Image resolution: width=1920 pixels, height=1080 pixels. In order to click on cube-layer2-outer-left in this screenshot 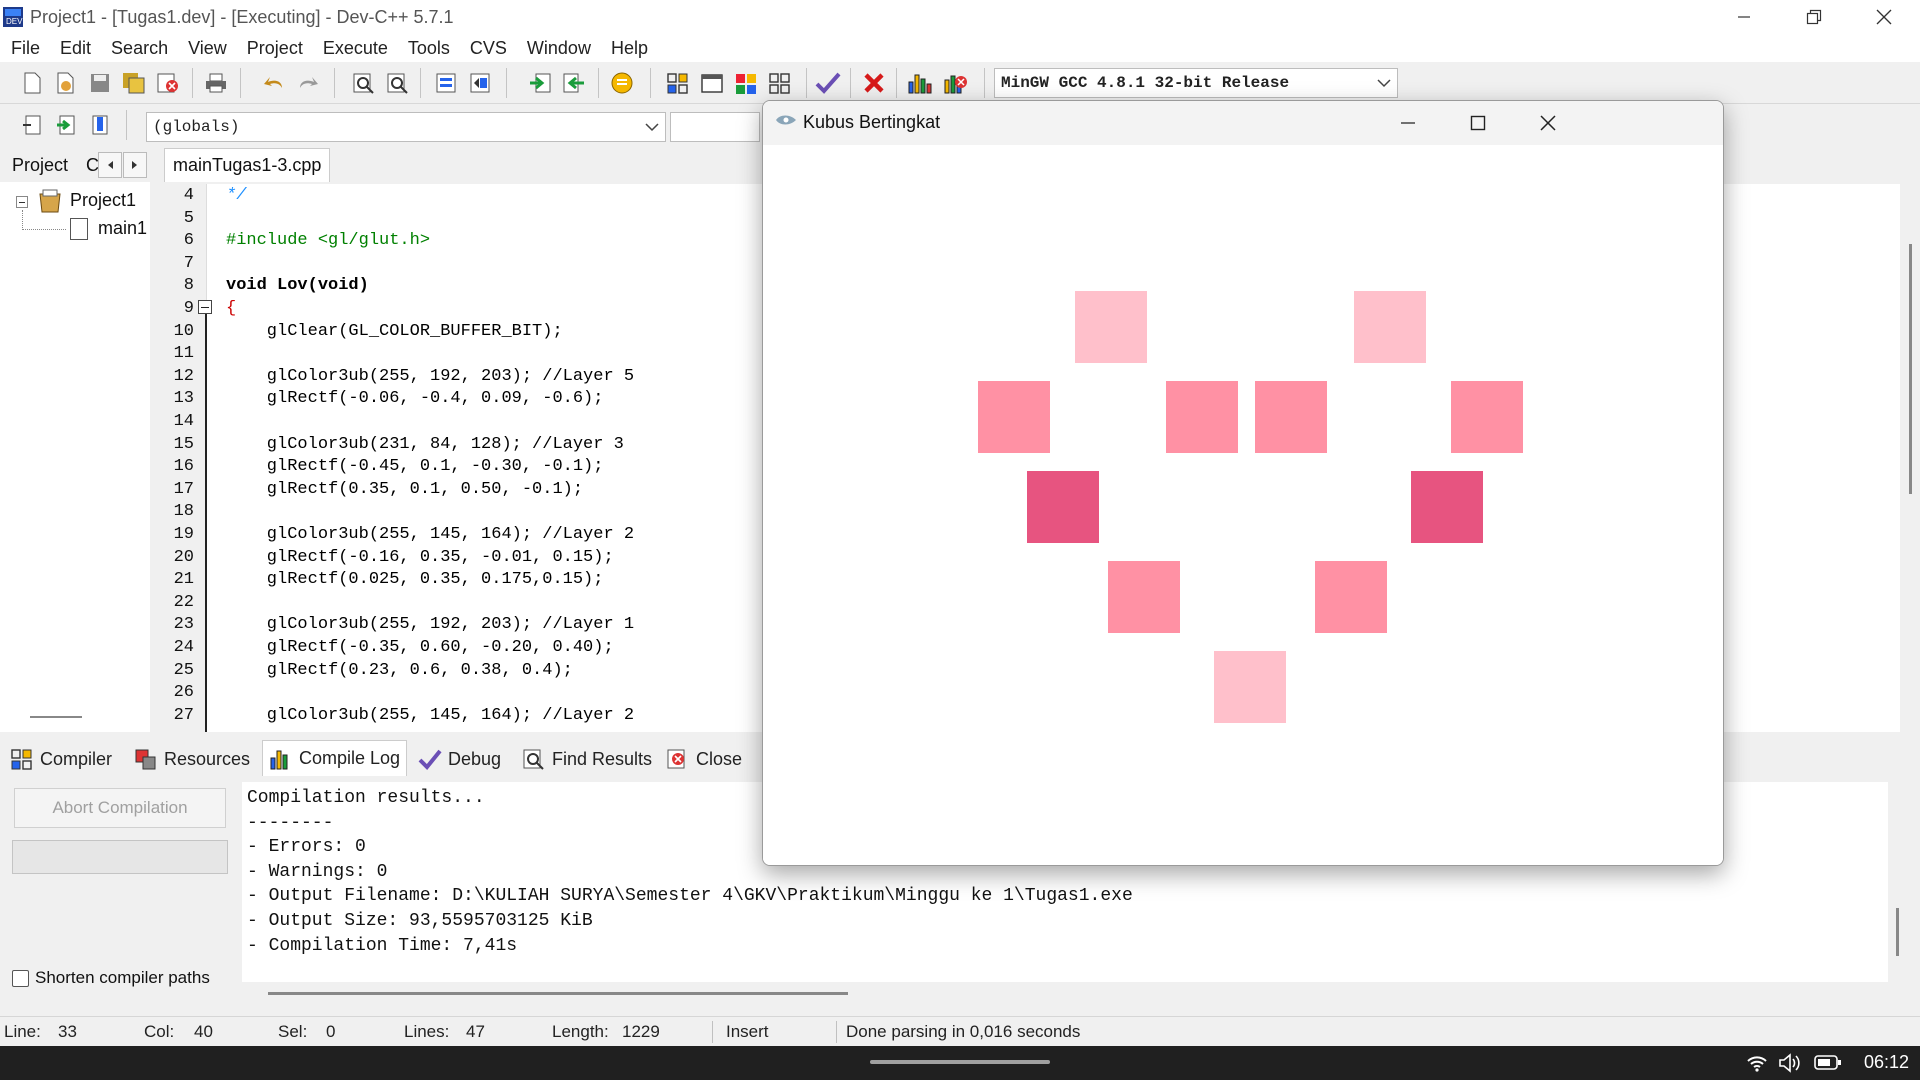, I will do `click(1014, 417)`.